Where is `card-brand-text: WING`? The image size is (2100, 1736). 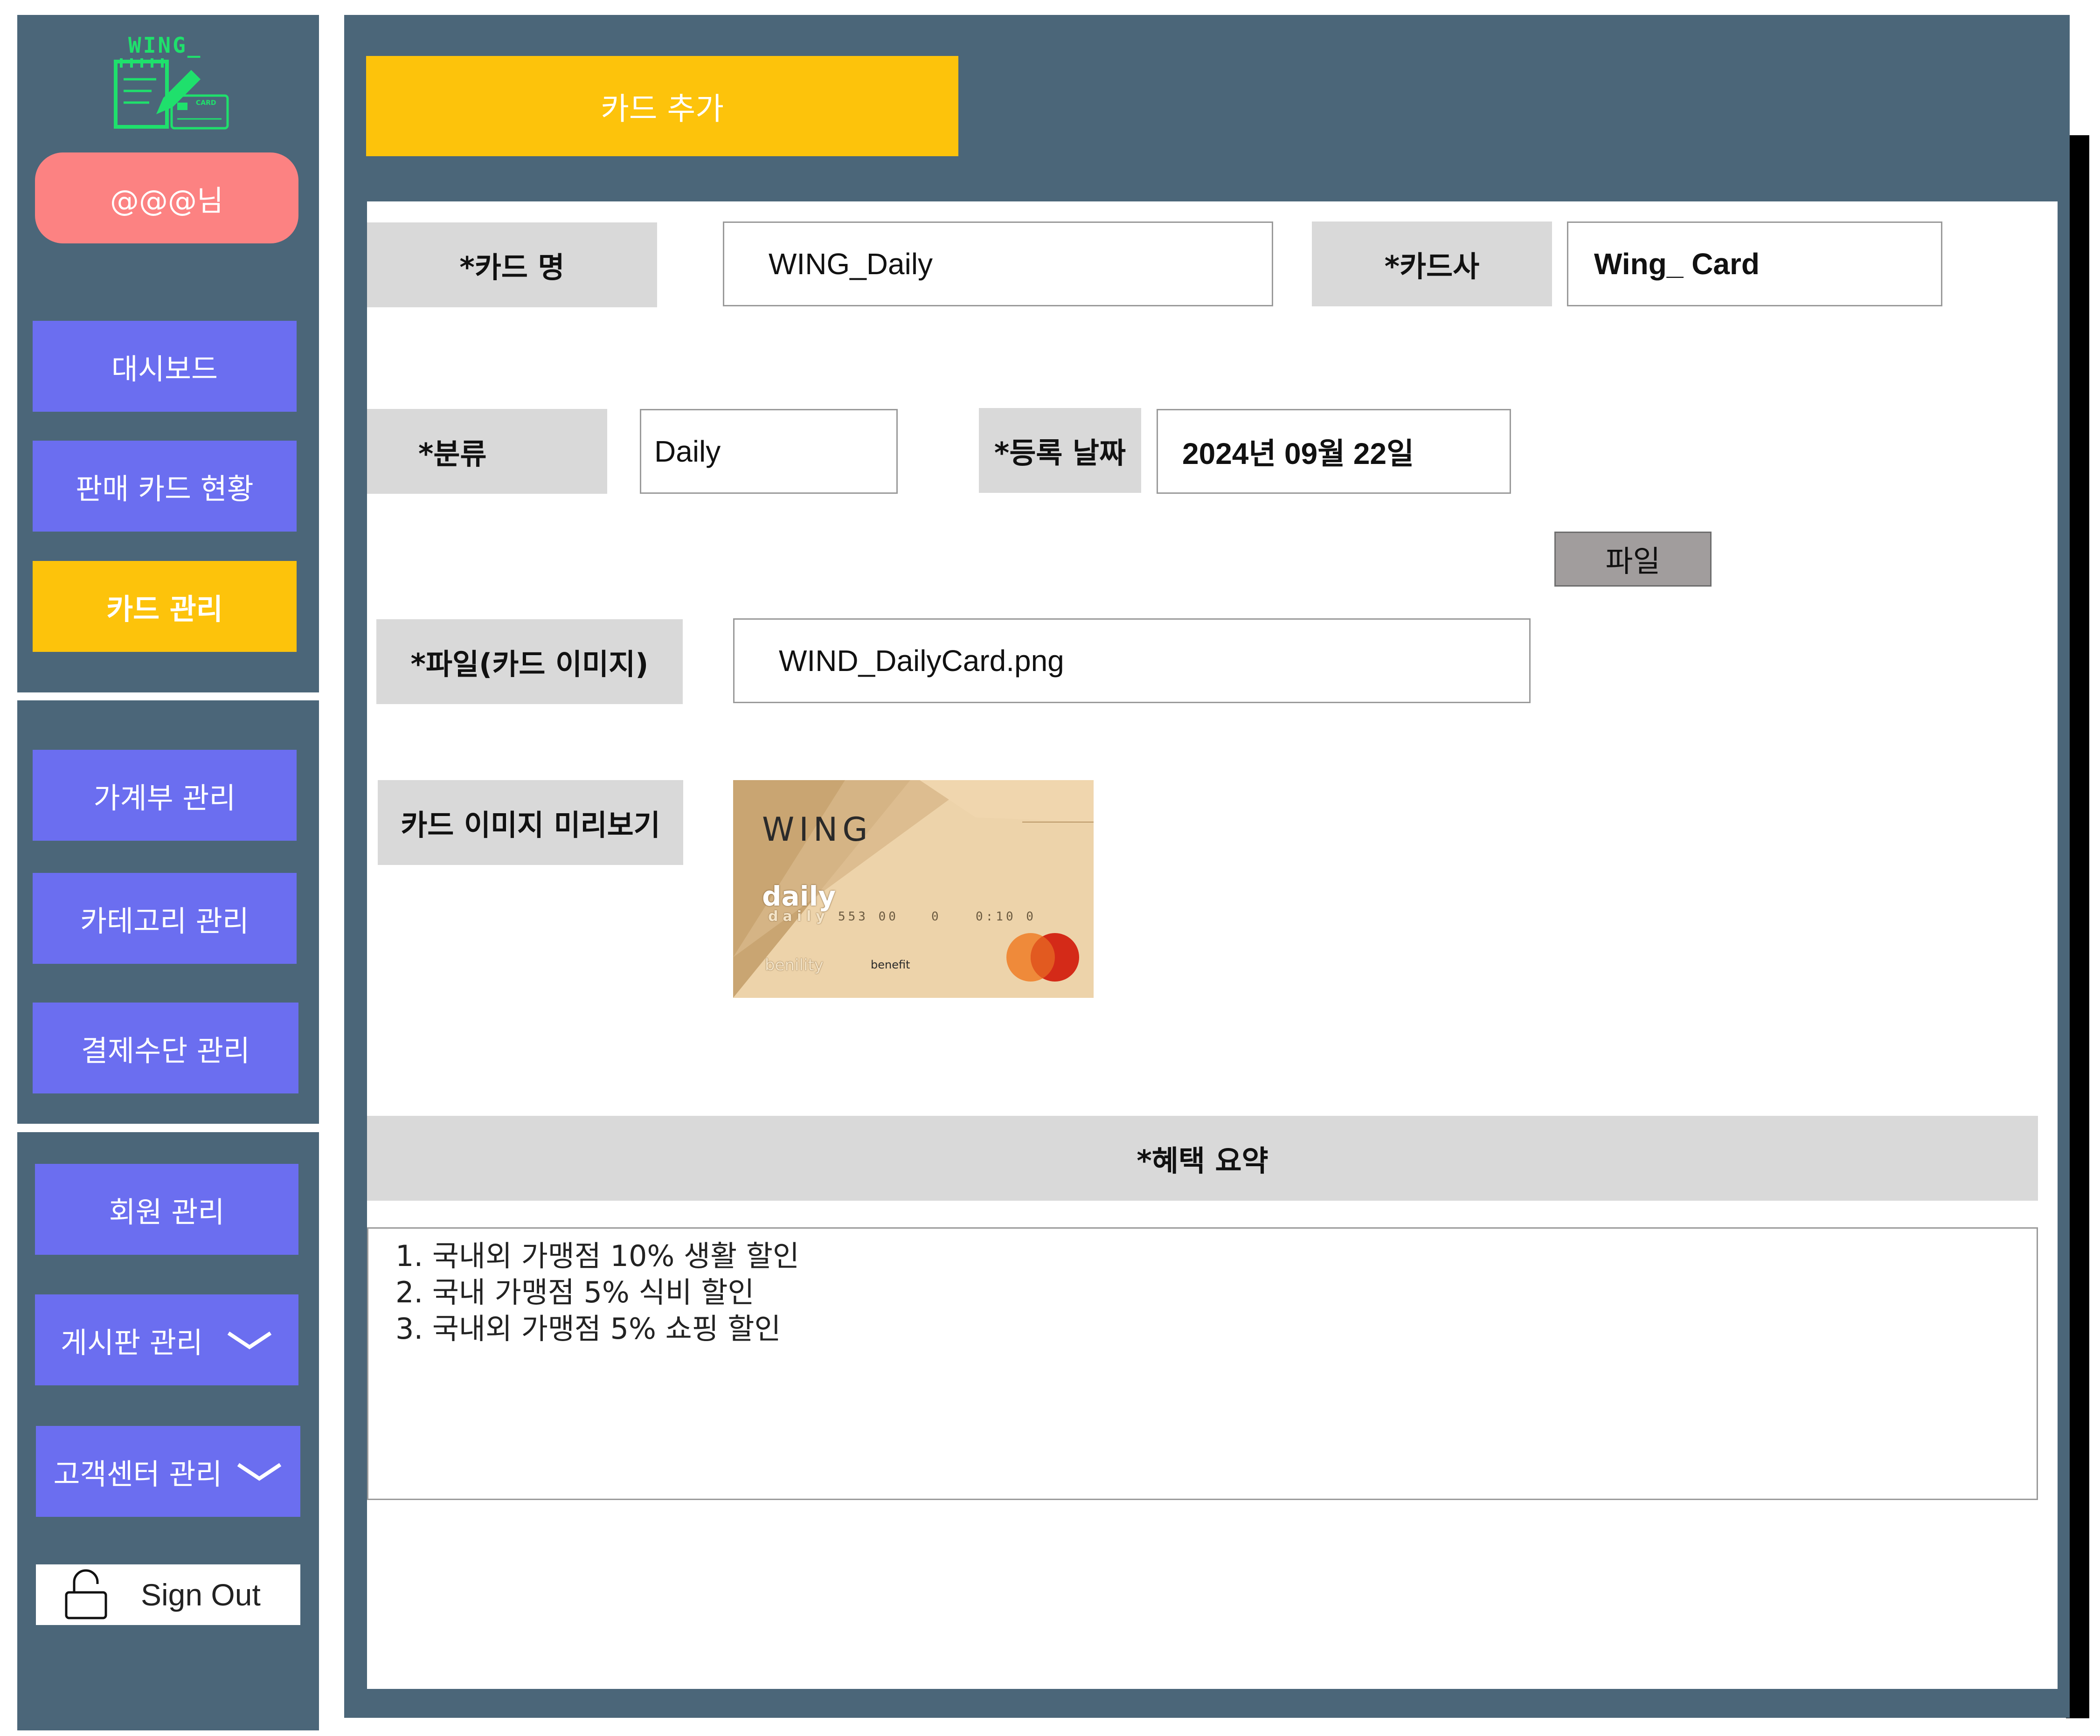
card-brand-text: WING is located at coordinates (817, 829).